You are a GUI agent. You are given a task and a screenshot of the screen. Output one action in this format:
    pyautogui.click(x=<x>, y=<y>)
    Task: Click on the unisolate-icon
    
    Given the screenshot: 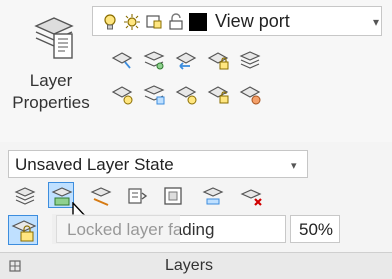 What is the action you would take?
    pyautogui.click(x=101, y=196)
    